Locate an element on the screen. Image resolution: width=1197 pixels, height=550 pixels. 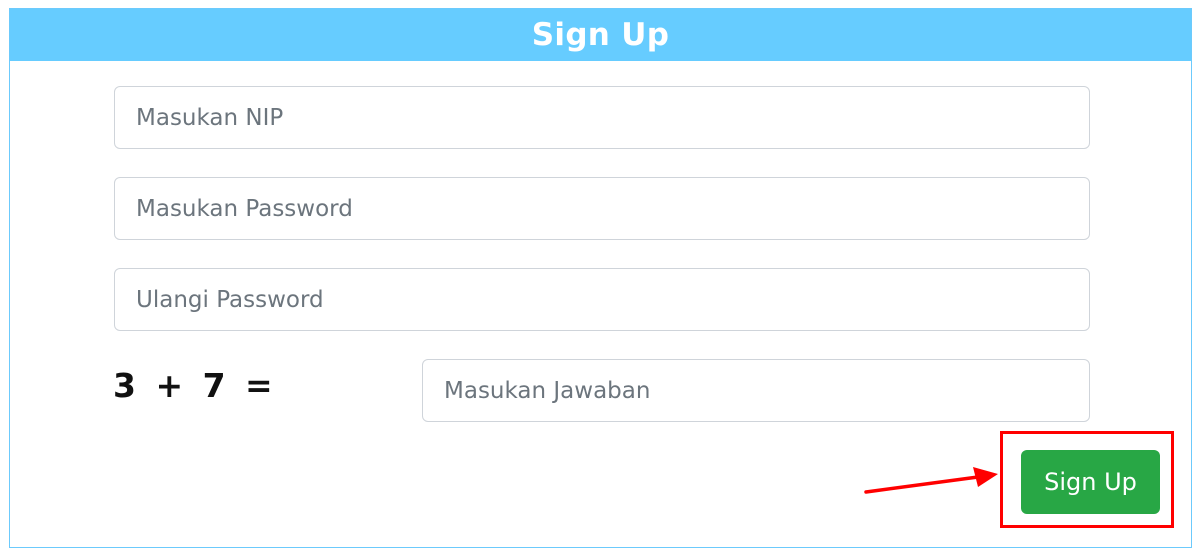
panel-header: Sign Up is located at coordinates (600, 35).